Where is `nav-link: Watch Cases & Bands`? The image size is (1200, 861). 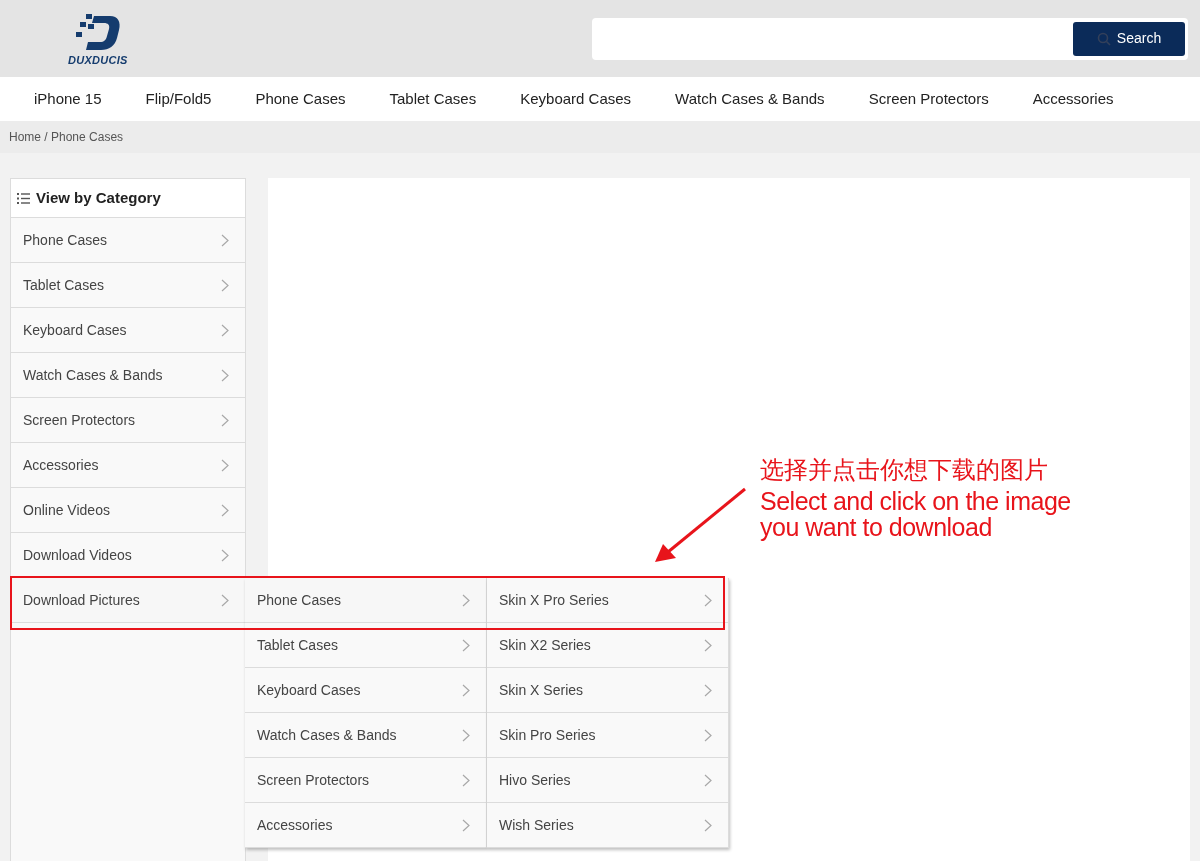
nav-link: Watch Cases & Bands is located at coordinates (750, 99).